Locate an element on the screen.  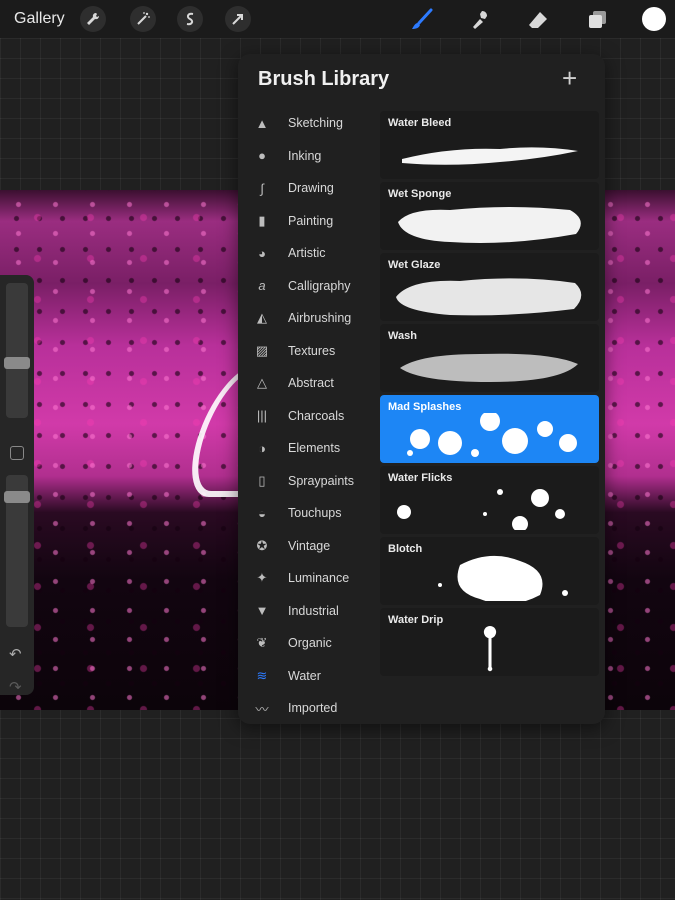
category-label: Water is located at coordinates (304, 675).